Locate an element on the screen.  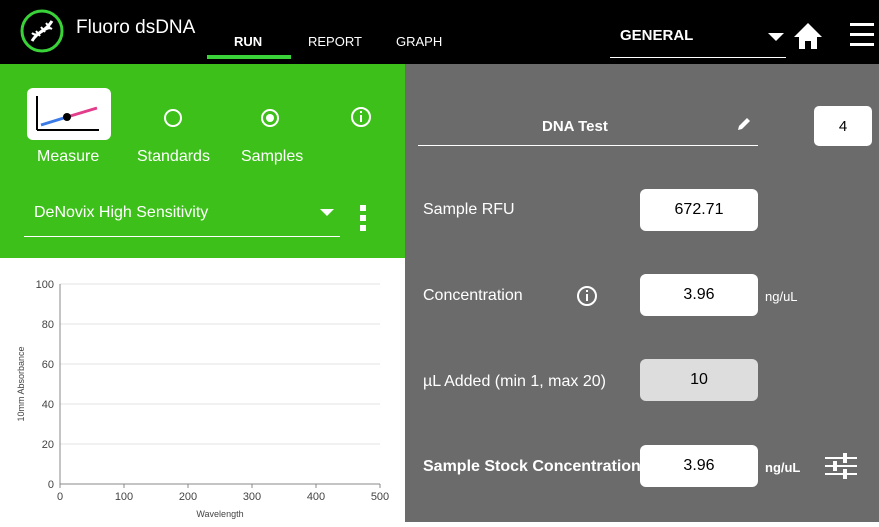
more-options-icon is located at coordinates (363, 219).